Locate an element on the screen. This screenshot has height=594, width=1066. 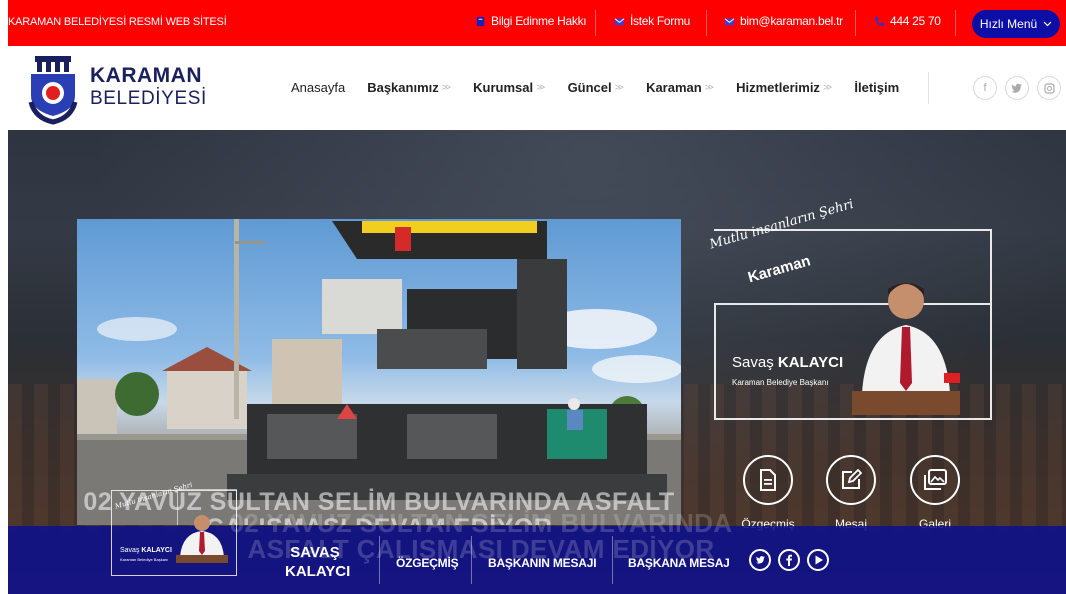
message-button is located at coordinates (851, 480).